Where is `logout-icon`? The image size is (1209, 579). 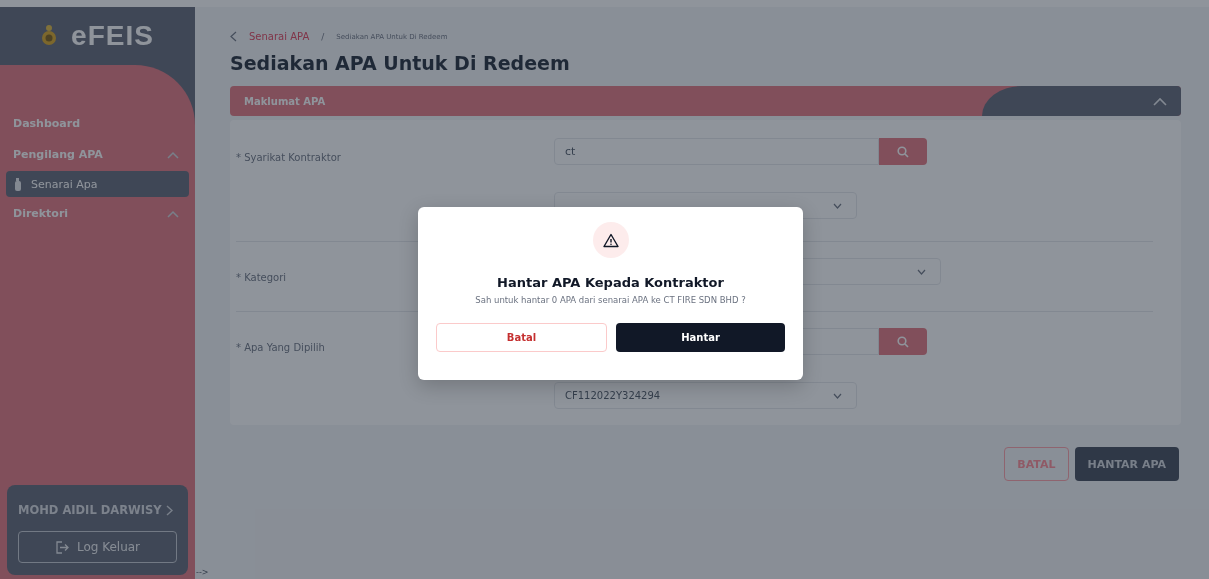
logout-icon is located at coordinates (61, 547).